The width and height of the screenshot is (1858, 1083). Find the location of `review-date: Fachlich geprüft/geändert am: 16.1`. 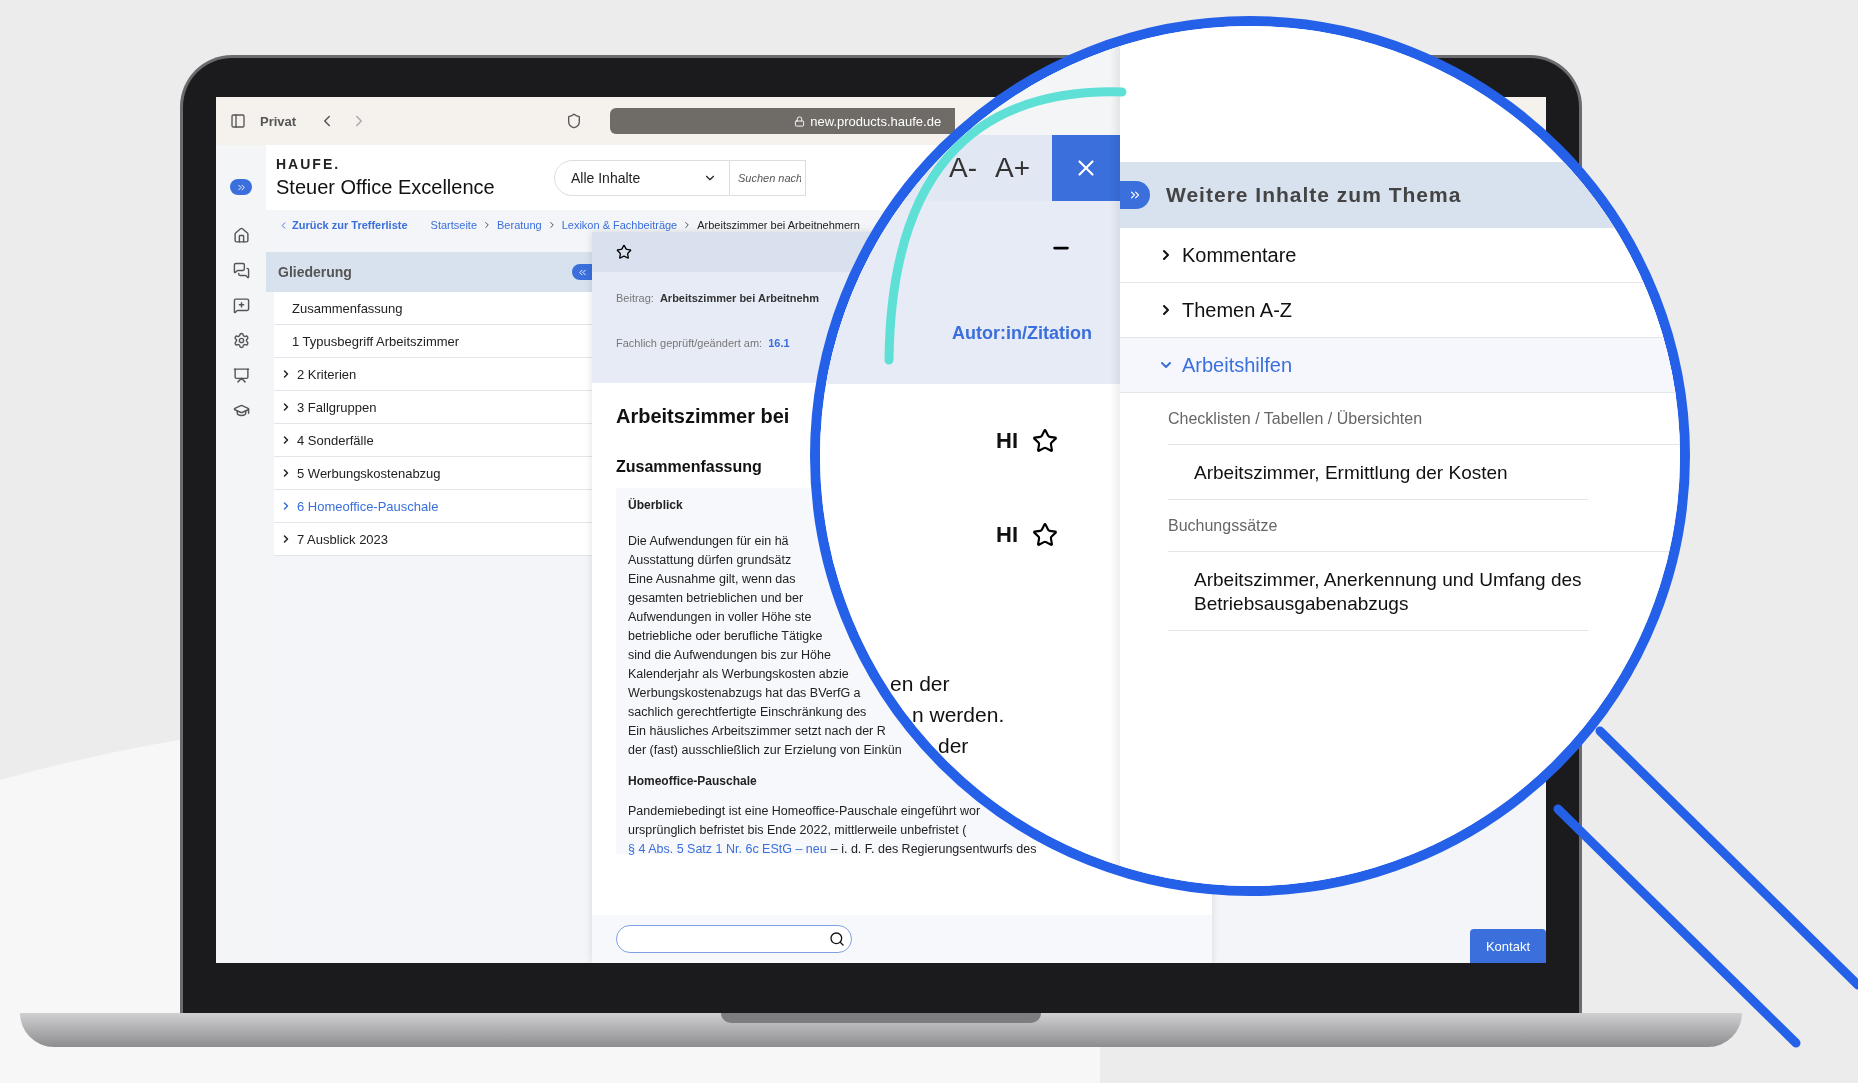

review-date: Fachlich geprüft/geändert am: 16.1 is located at coordinates (703, 343).